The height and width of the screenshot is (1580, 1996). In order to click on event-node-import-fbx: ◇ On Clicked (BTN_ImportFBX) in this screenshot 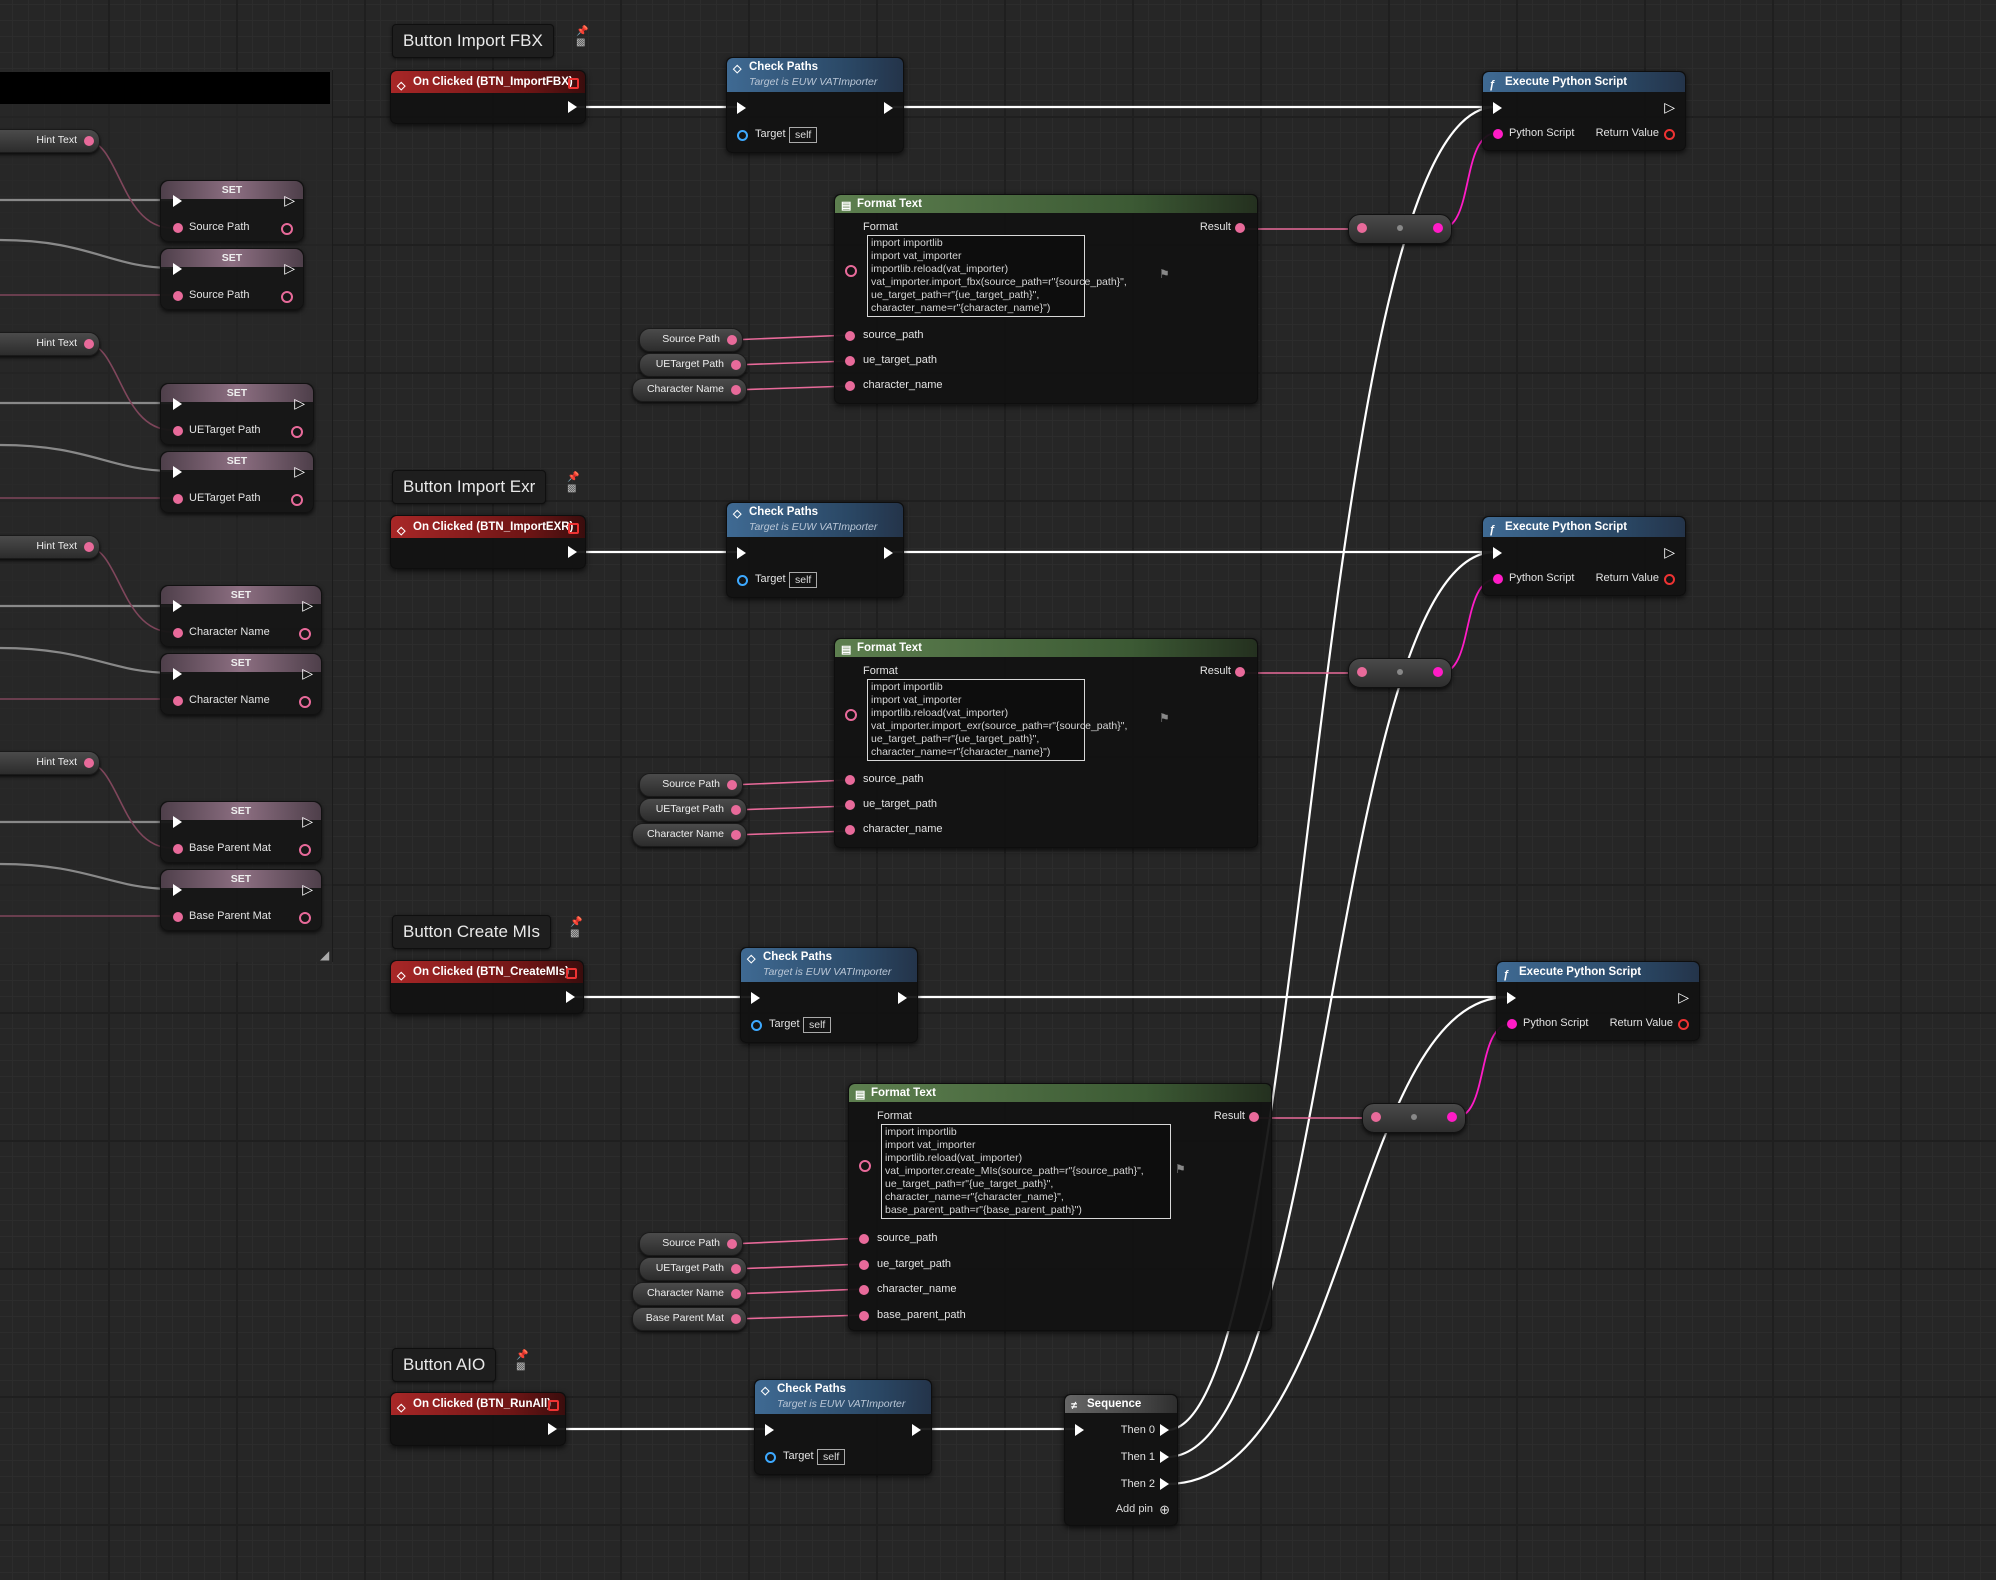, I will do `click(488, 97)`.